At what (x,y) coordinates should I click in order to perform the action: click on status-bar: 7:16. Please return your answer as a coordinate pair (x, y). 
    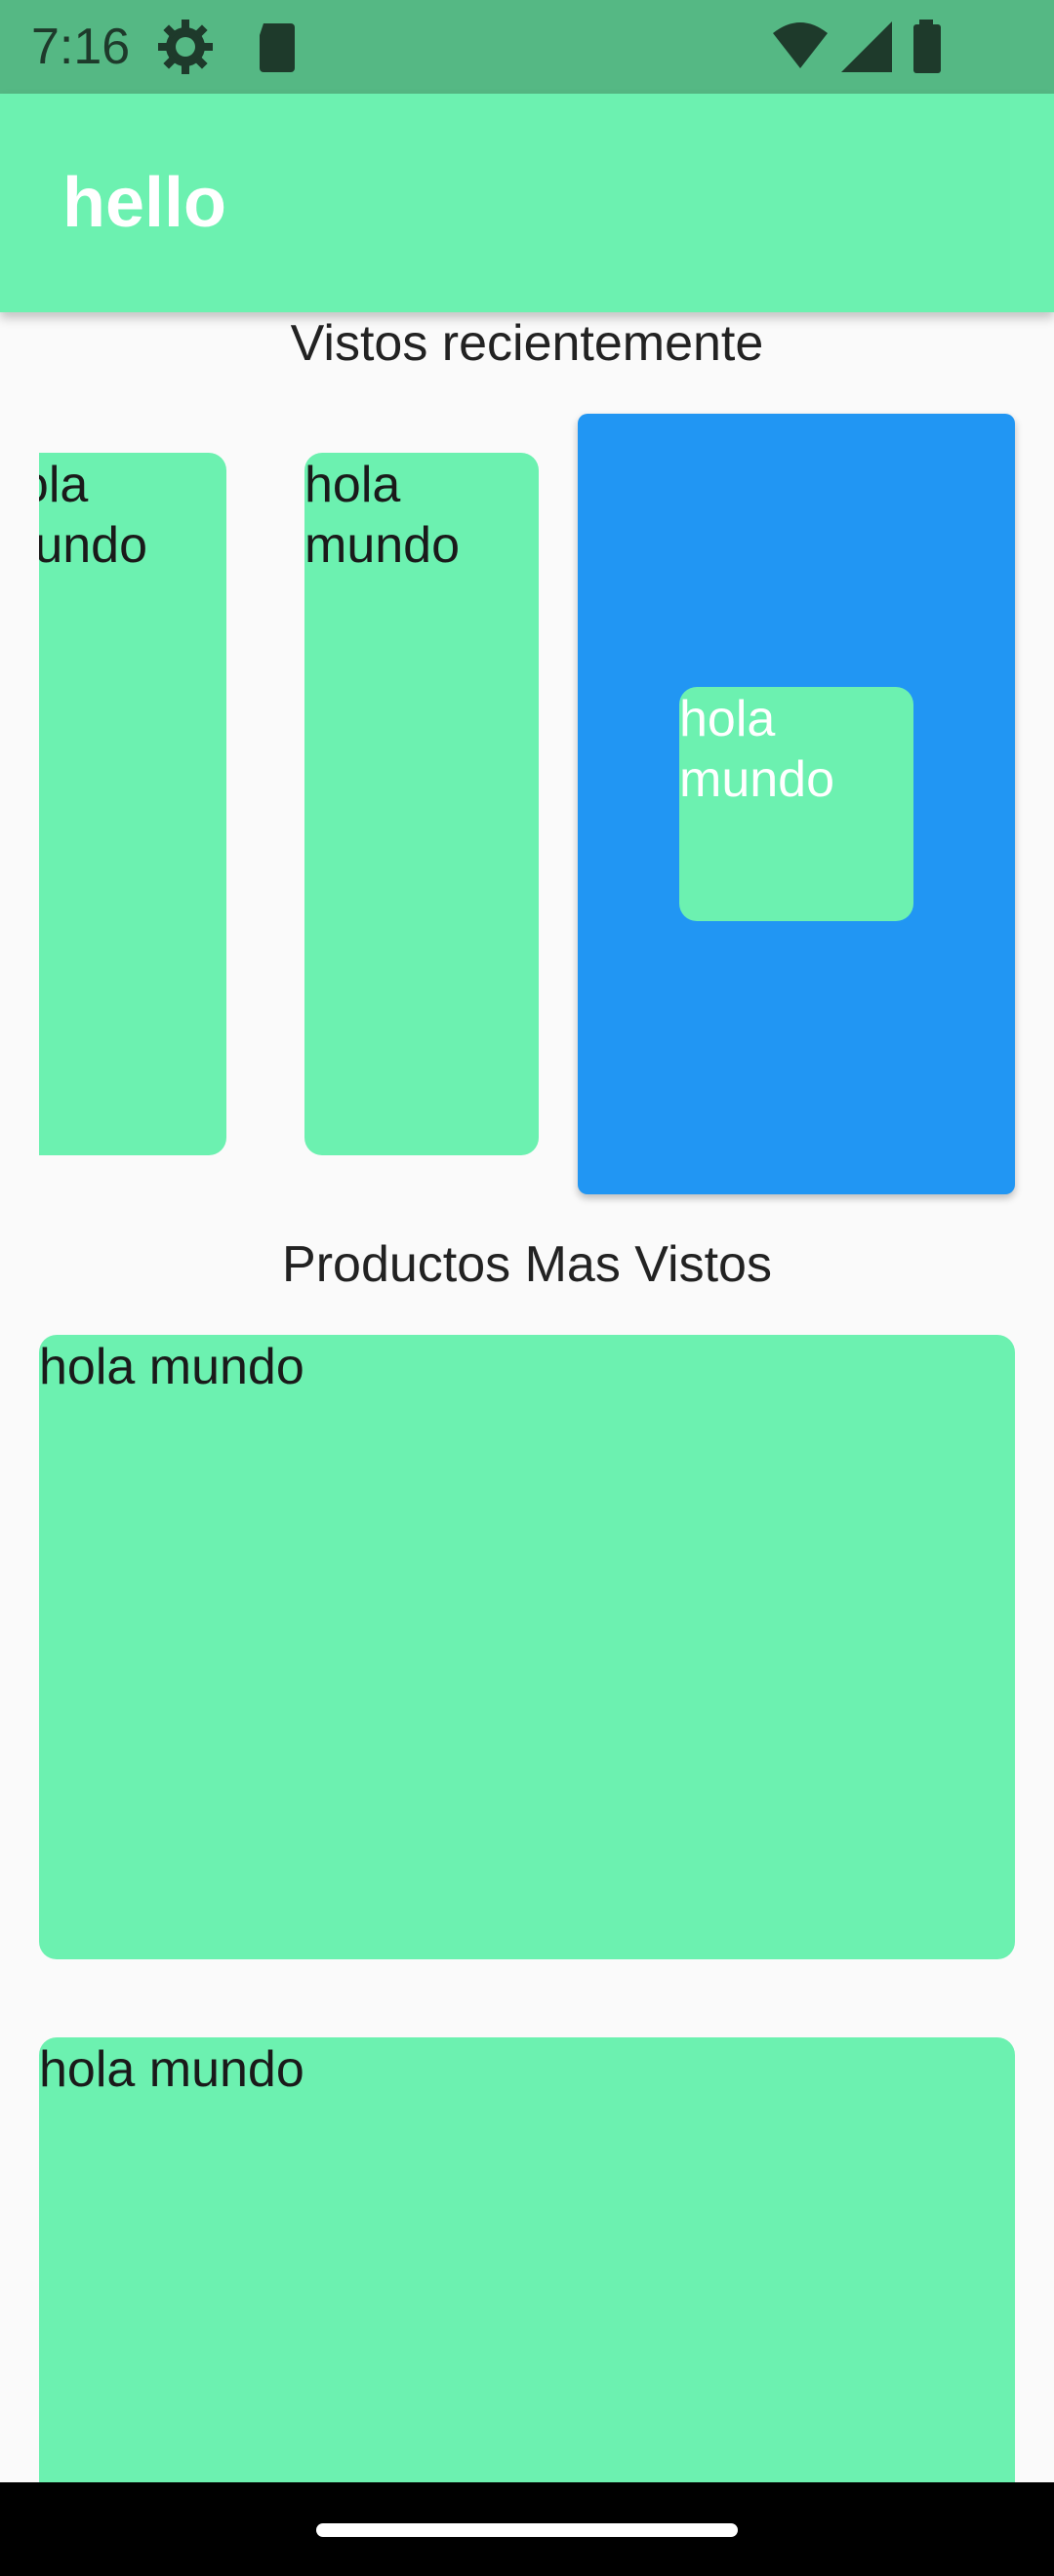
    Looking at the image, I should click on (527, 47).